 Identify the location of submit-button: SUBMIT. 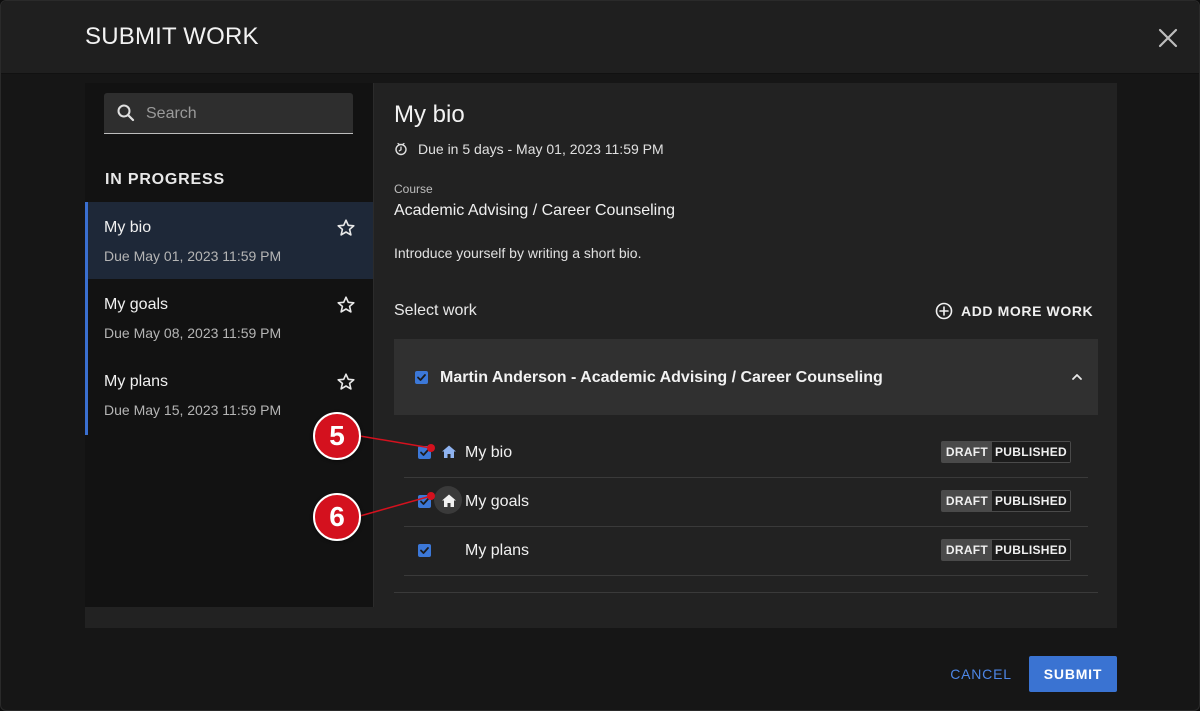
(1073, 674).